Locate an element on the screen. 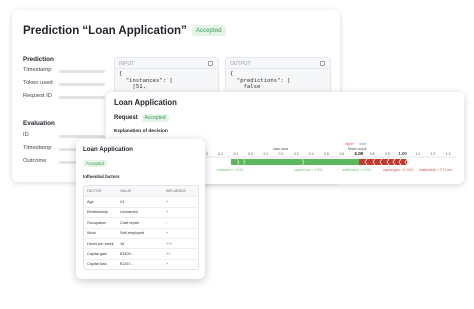 The image size is (474, 309). token-used-field: Token used is located at coordinates (64, 84).